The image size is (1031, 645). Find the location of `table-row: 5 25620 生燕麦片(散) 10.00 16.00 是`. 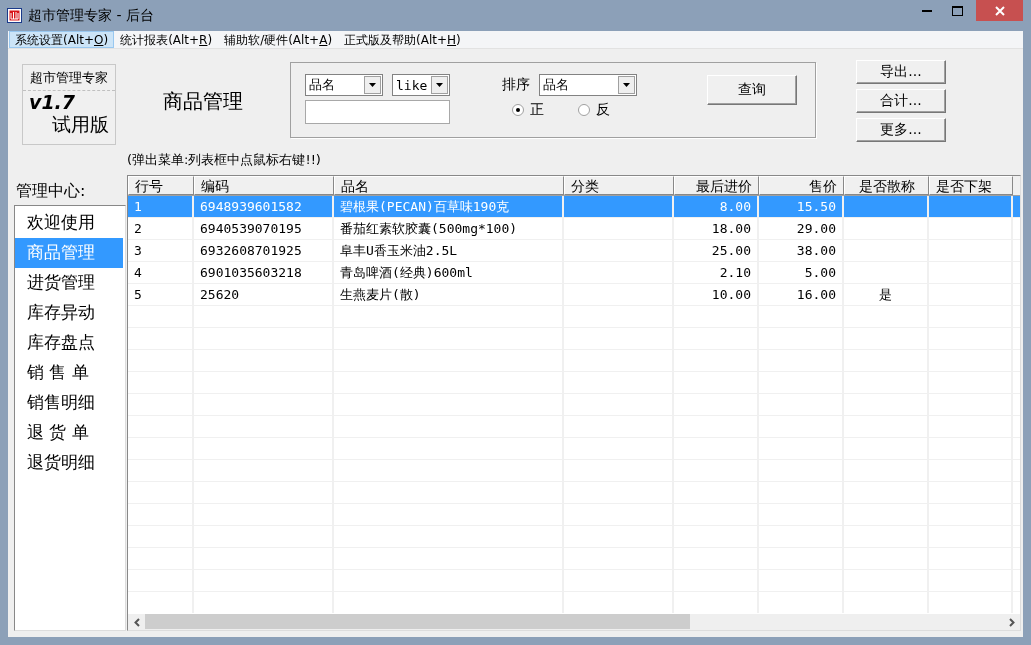

table-row: 5 25620 生燕麦片(散) 10.00 16.00 是 is located at coordinates (574, 295).